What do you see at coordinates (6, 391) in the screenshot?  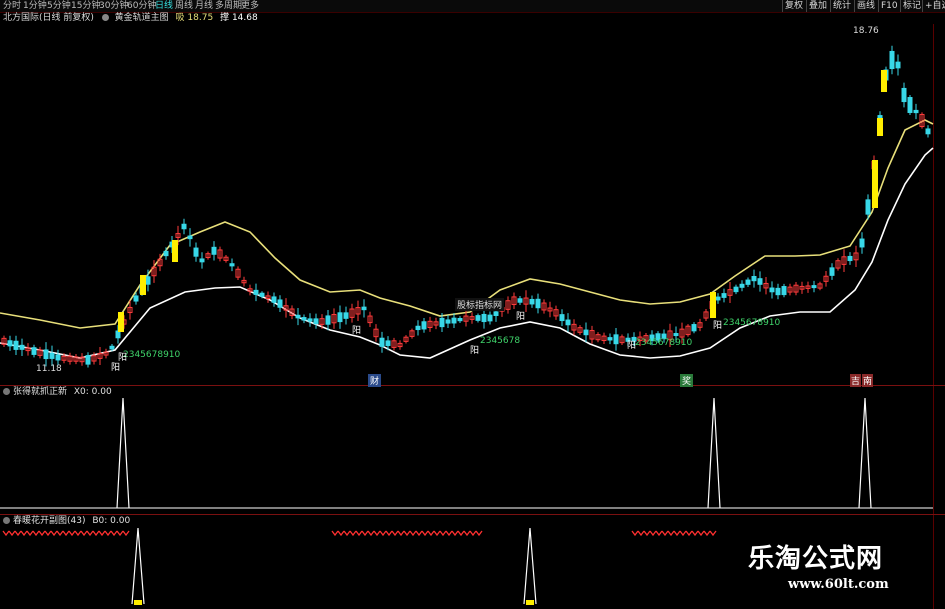 I see `panel2-settings-icon` at bounding box center [6, 391].